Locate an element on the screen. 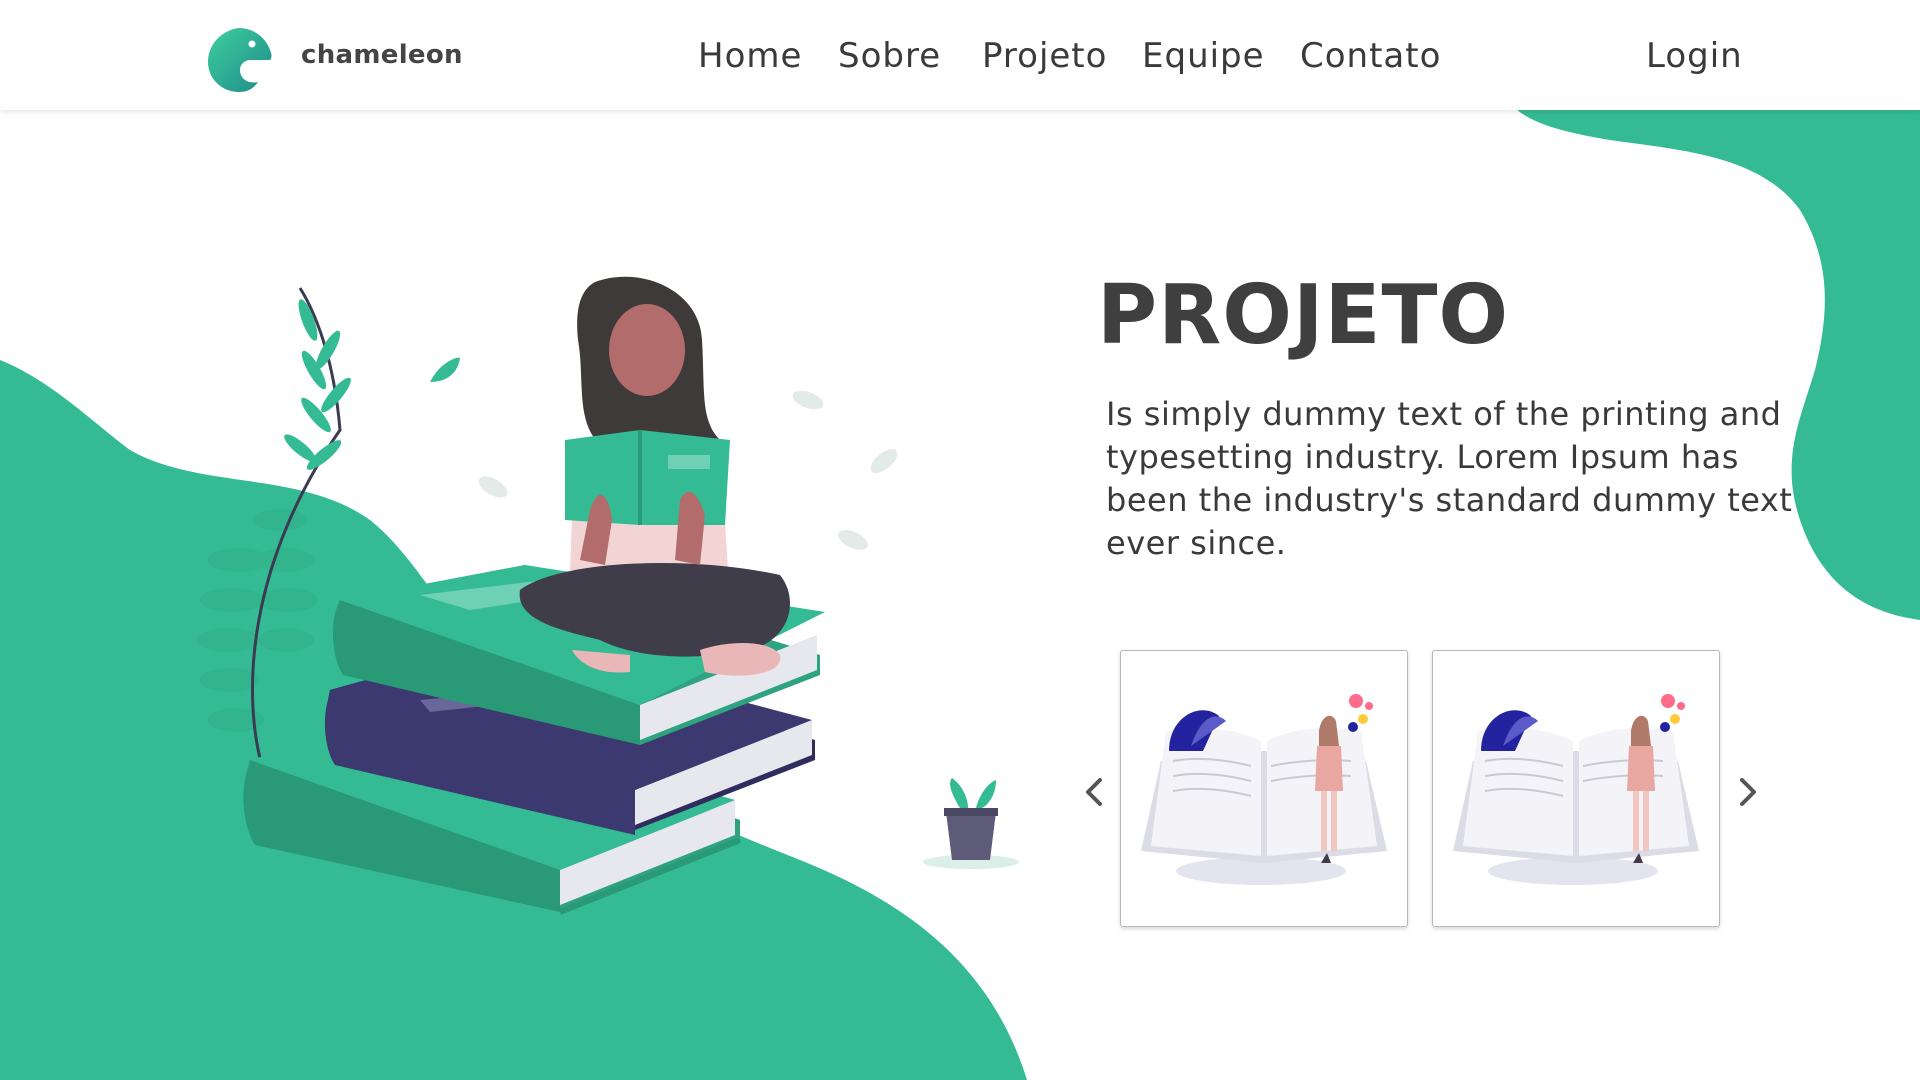 The width and height of the screenshot is (1920, 1080). project-carousel is located at coordinates (1425, 790).